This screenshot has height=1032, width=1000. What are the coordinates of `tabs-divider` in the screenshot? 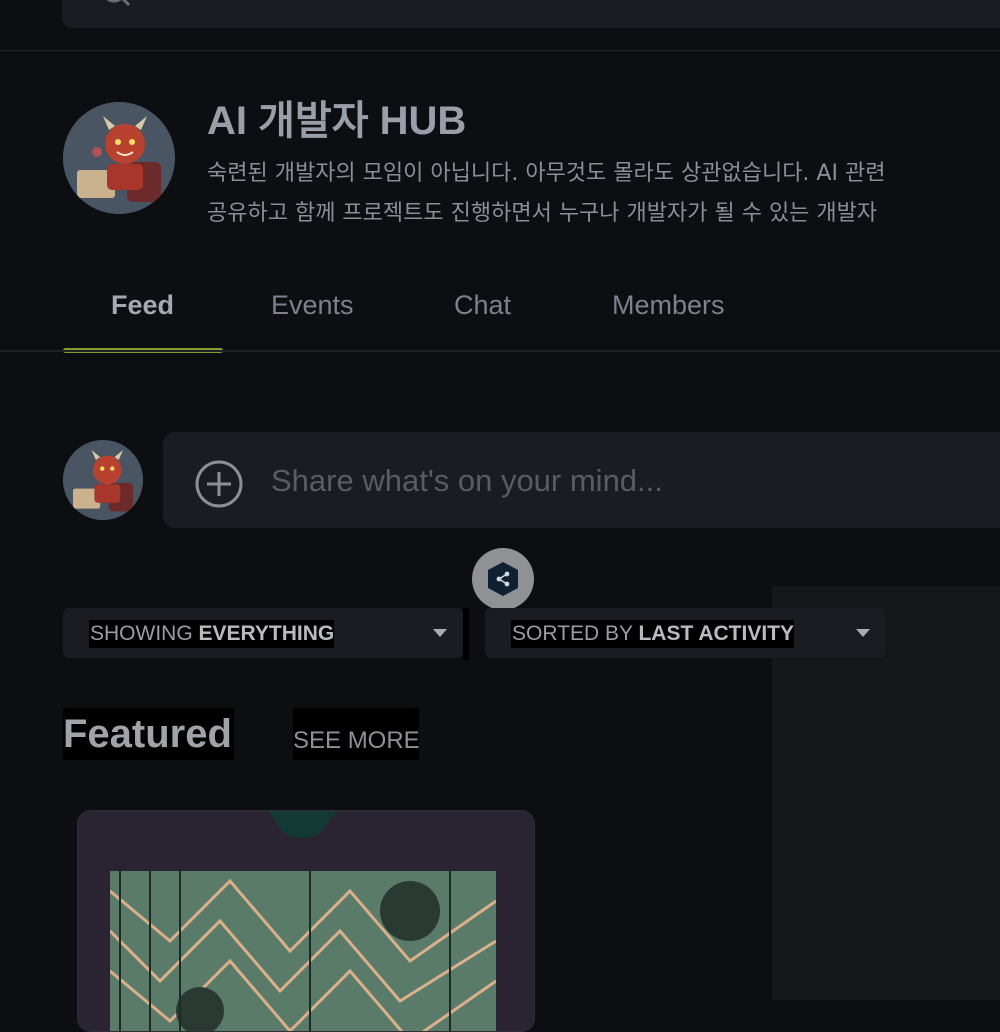 It's located at (500, 351).